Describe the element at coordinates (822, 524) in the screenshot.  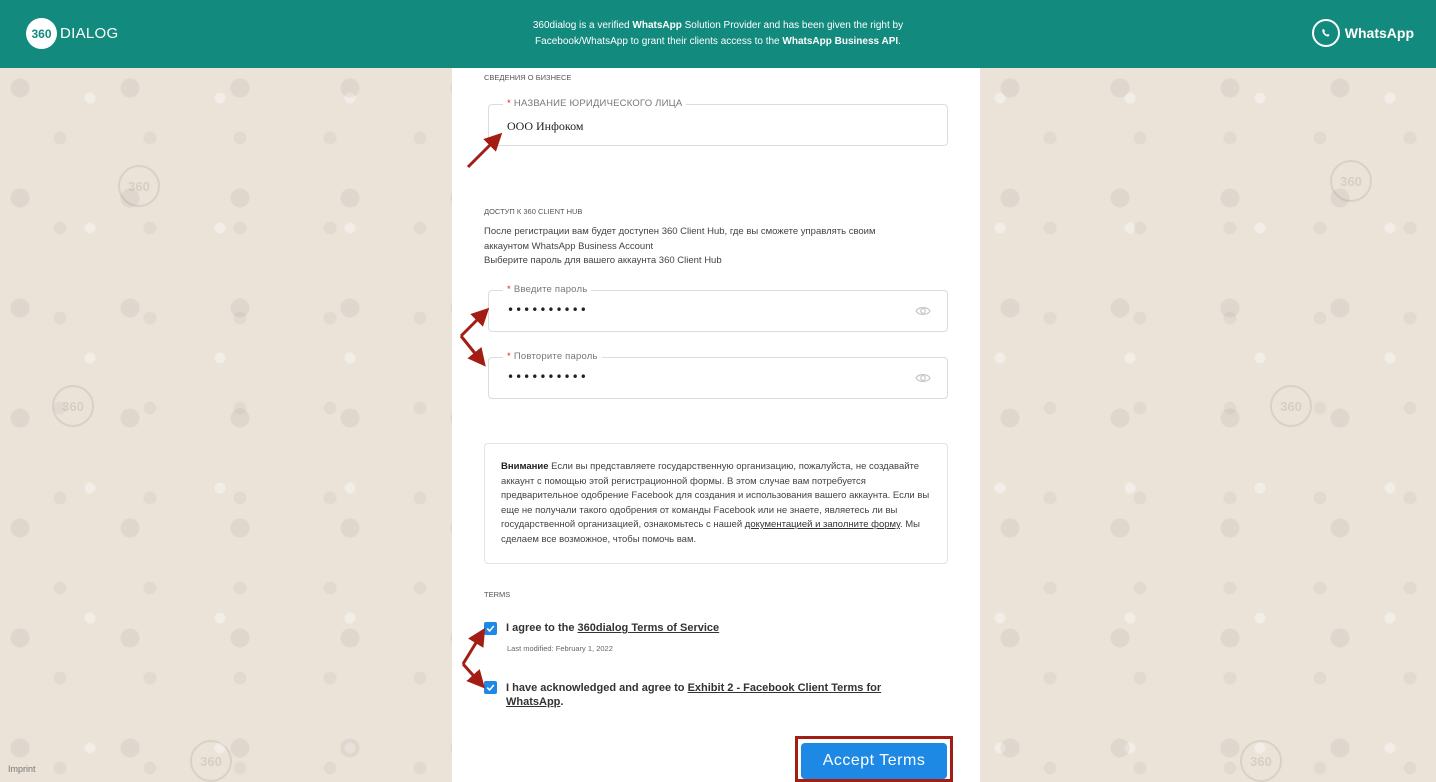
I see `documentation-link: документацией и заполните форму` at that location.